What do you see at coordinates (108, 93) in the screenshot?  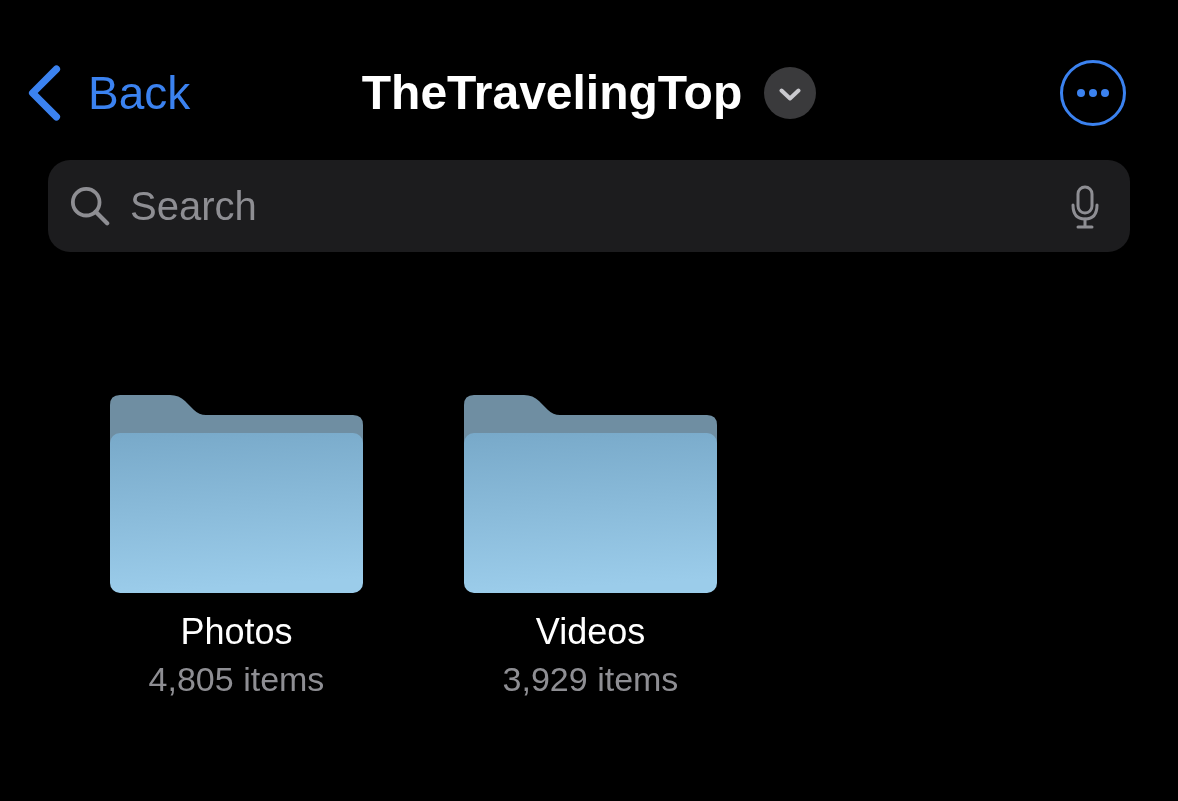 I see `back-button: Back` at bounding box center [108, 93].